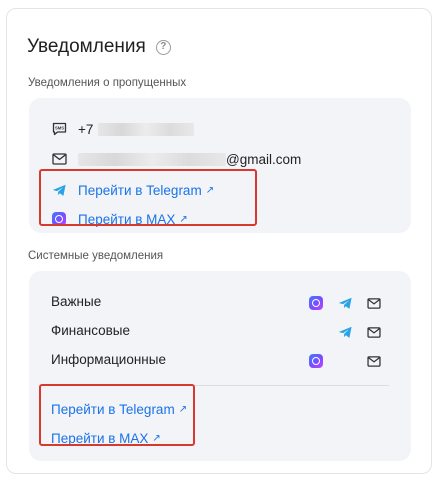 This screenshot has height=482, width=438. Describe the element at coordinates (148, 197) in the screenshot. I see `highlight-box-missed-links` at that location.